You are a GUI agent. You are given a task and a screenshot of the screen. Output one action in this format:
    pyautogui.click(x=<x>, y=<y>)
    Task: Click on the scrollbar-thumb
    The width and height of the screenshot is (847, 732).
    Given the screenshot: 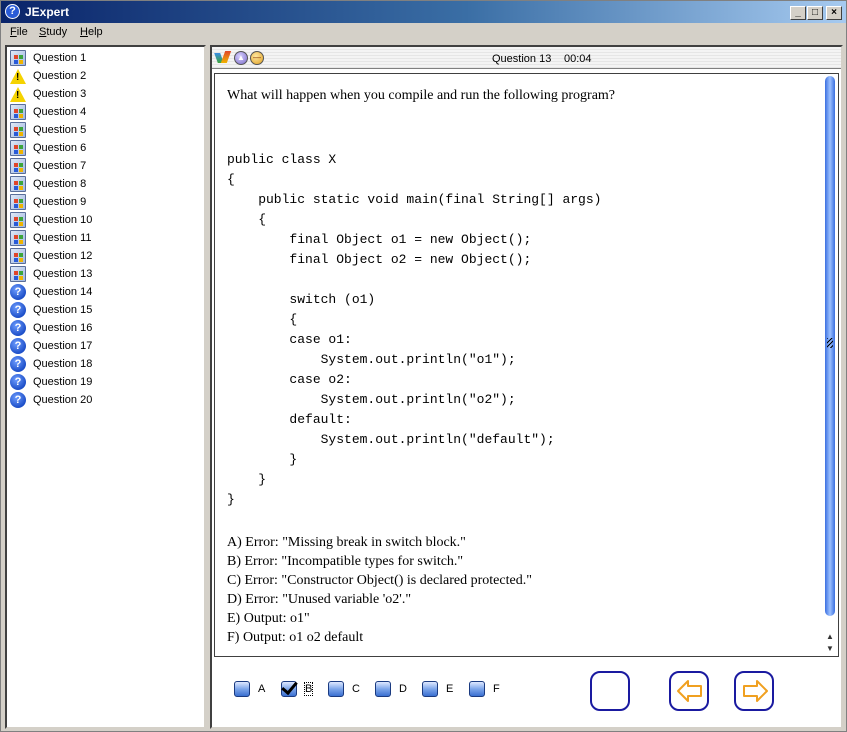 What is the action you would take?
    pyautogui.click(x=830, y=346)
    